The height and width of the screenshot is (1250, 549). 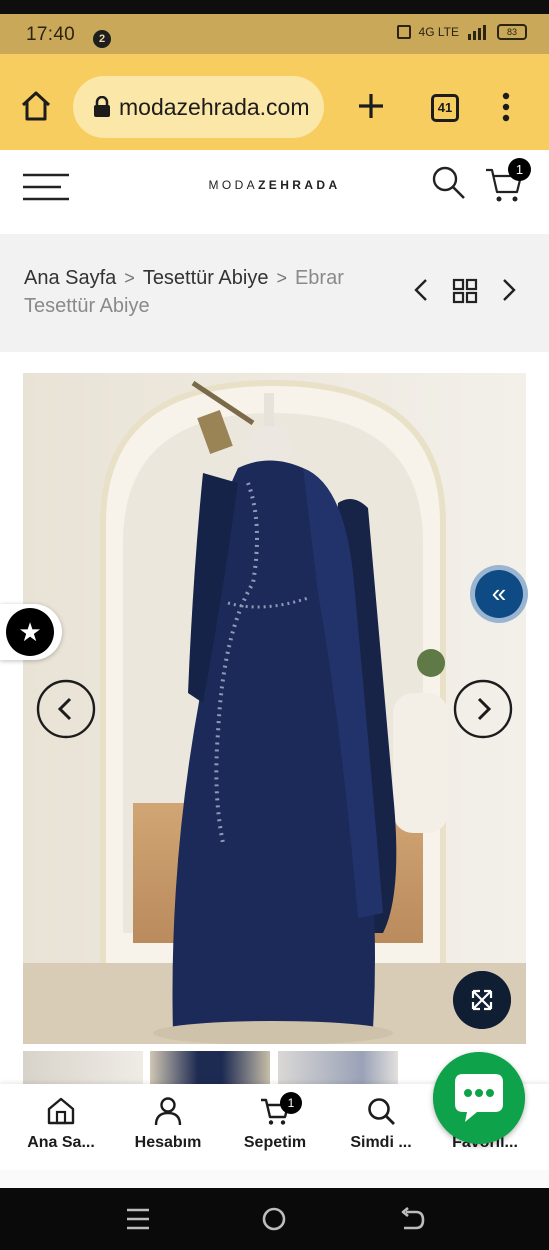 I want to click on grid-view-icon, so click(x=465, y=291).